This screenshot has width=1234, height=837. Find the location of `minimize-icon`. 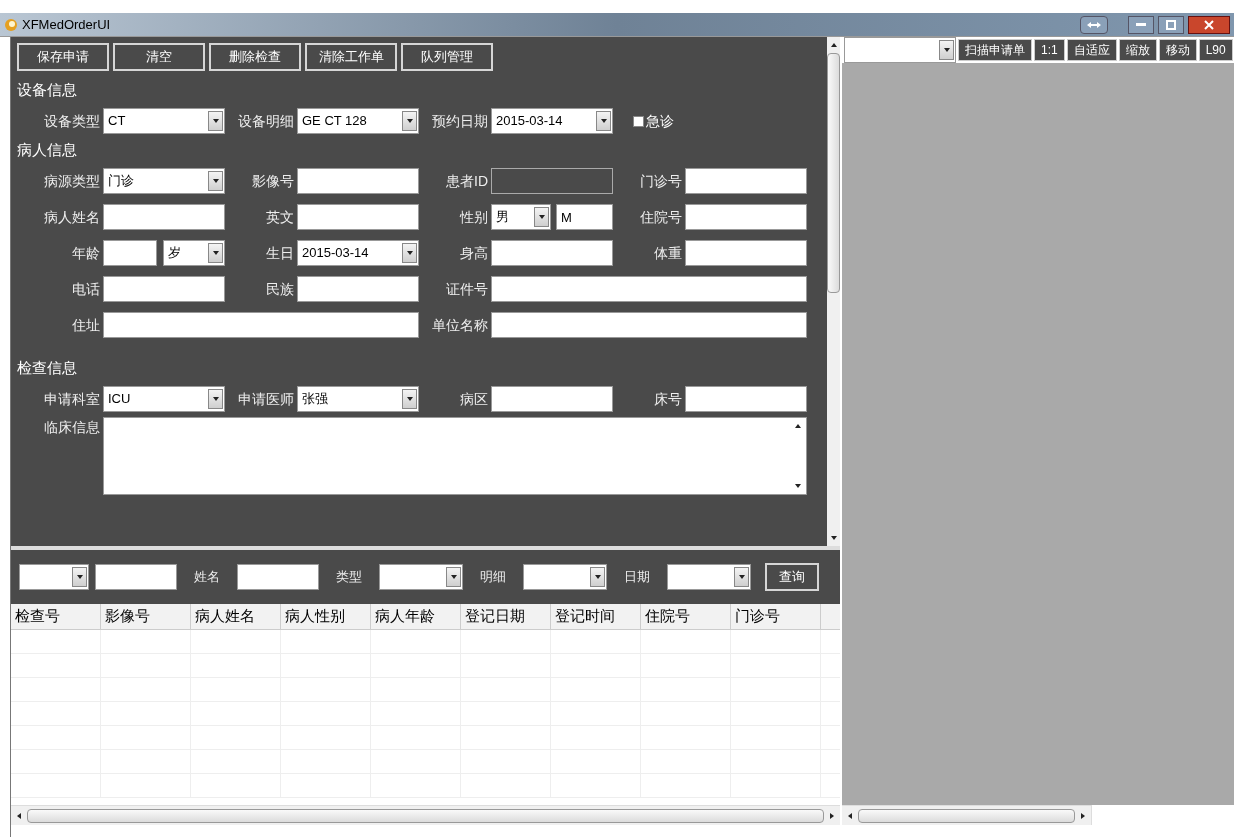

minimize-icon is located at coordinates (1141, 24).